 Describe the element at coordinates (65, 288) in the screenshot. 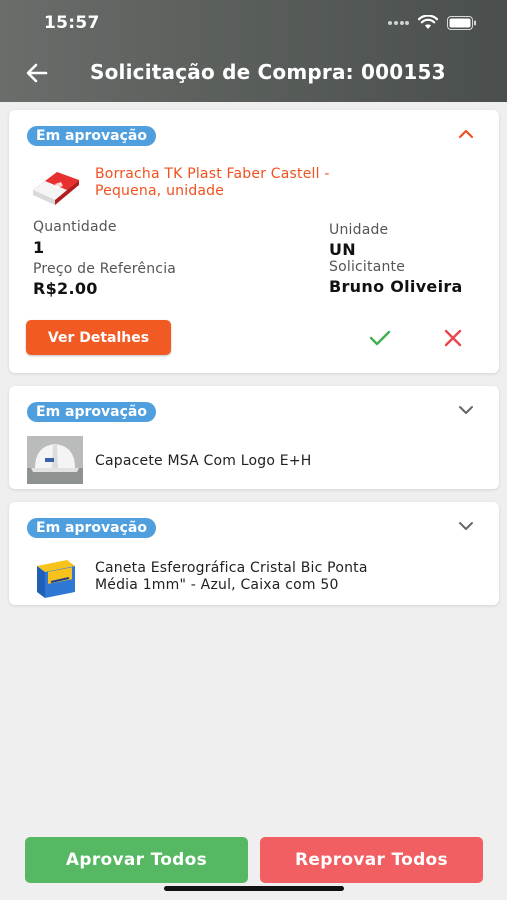

I see `price-value: R$2.00` at that location.